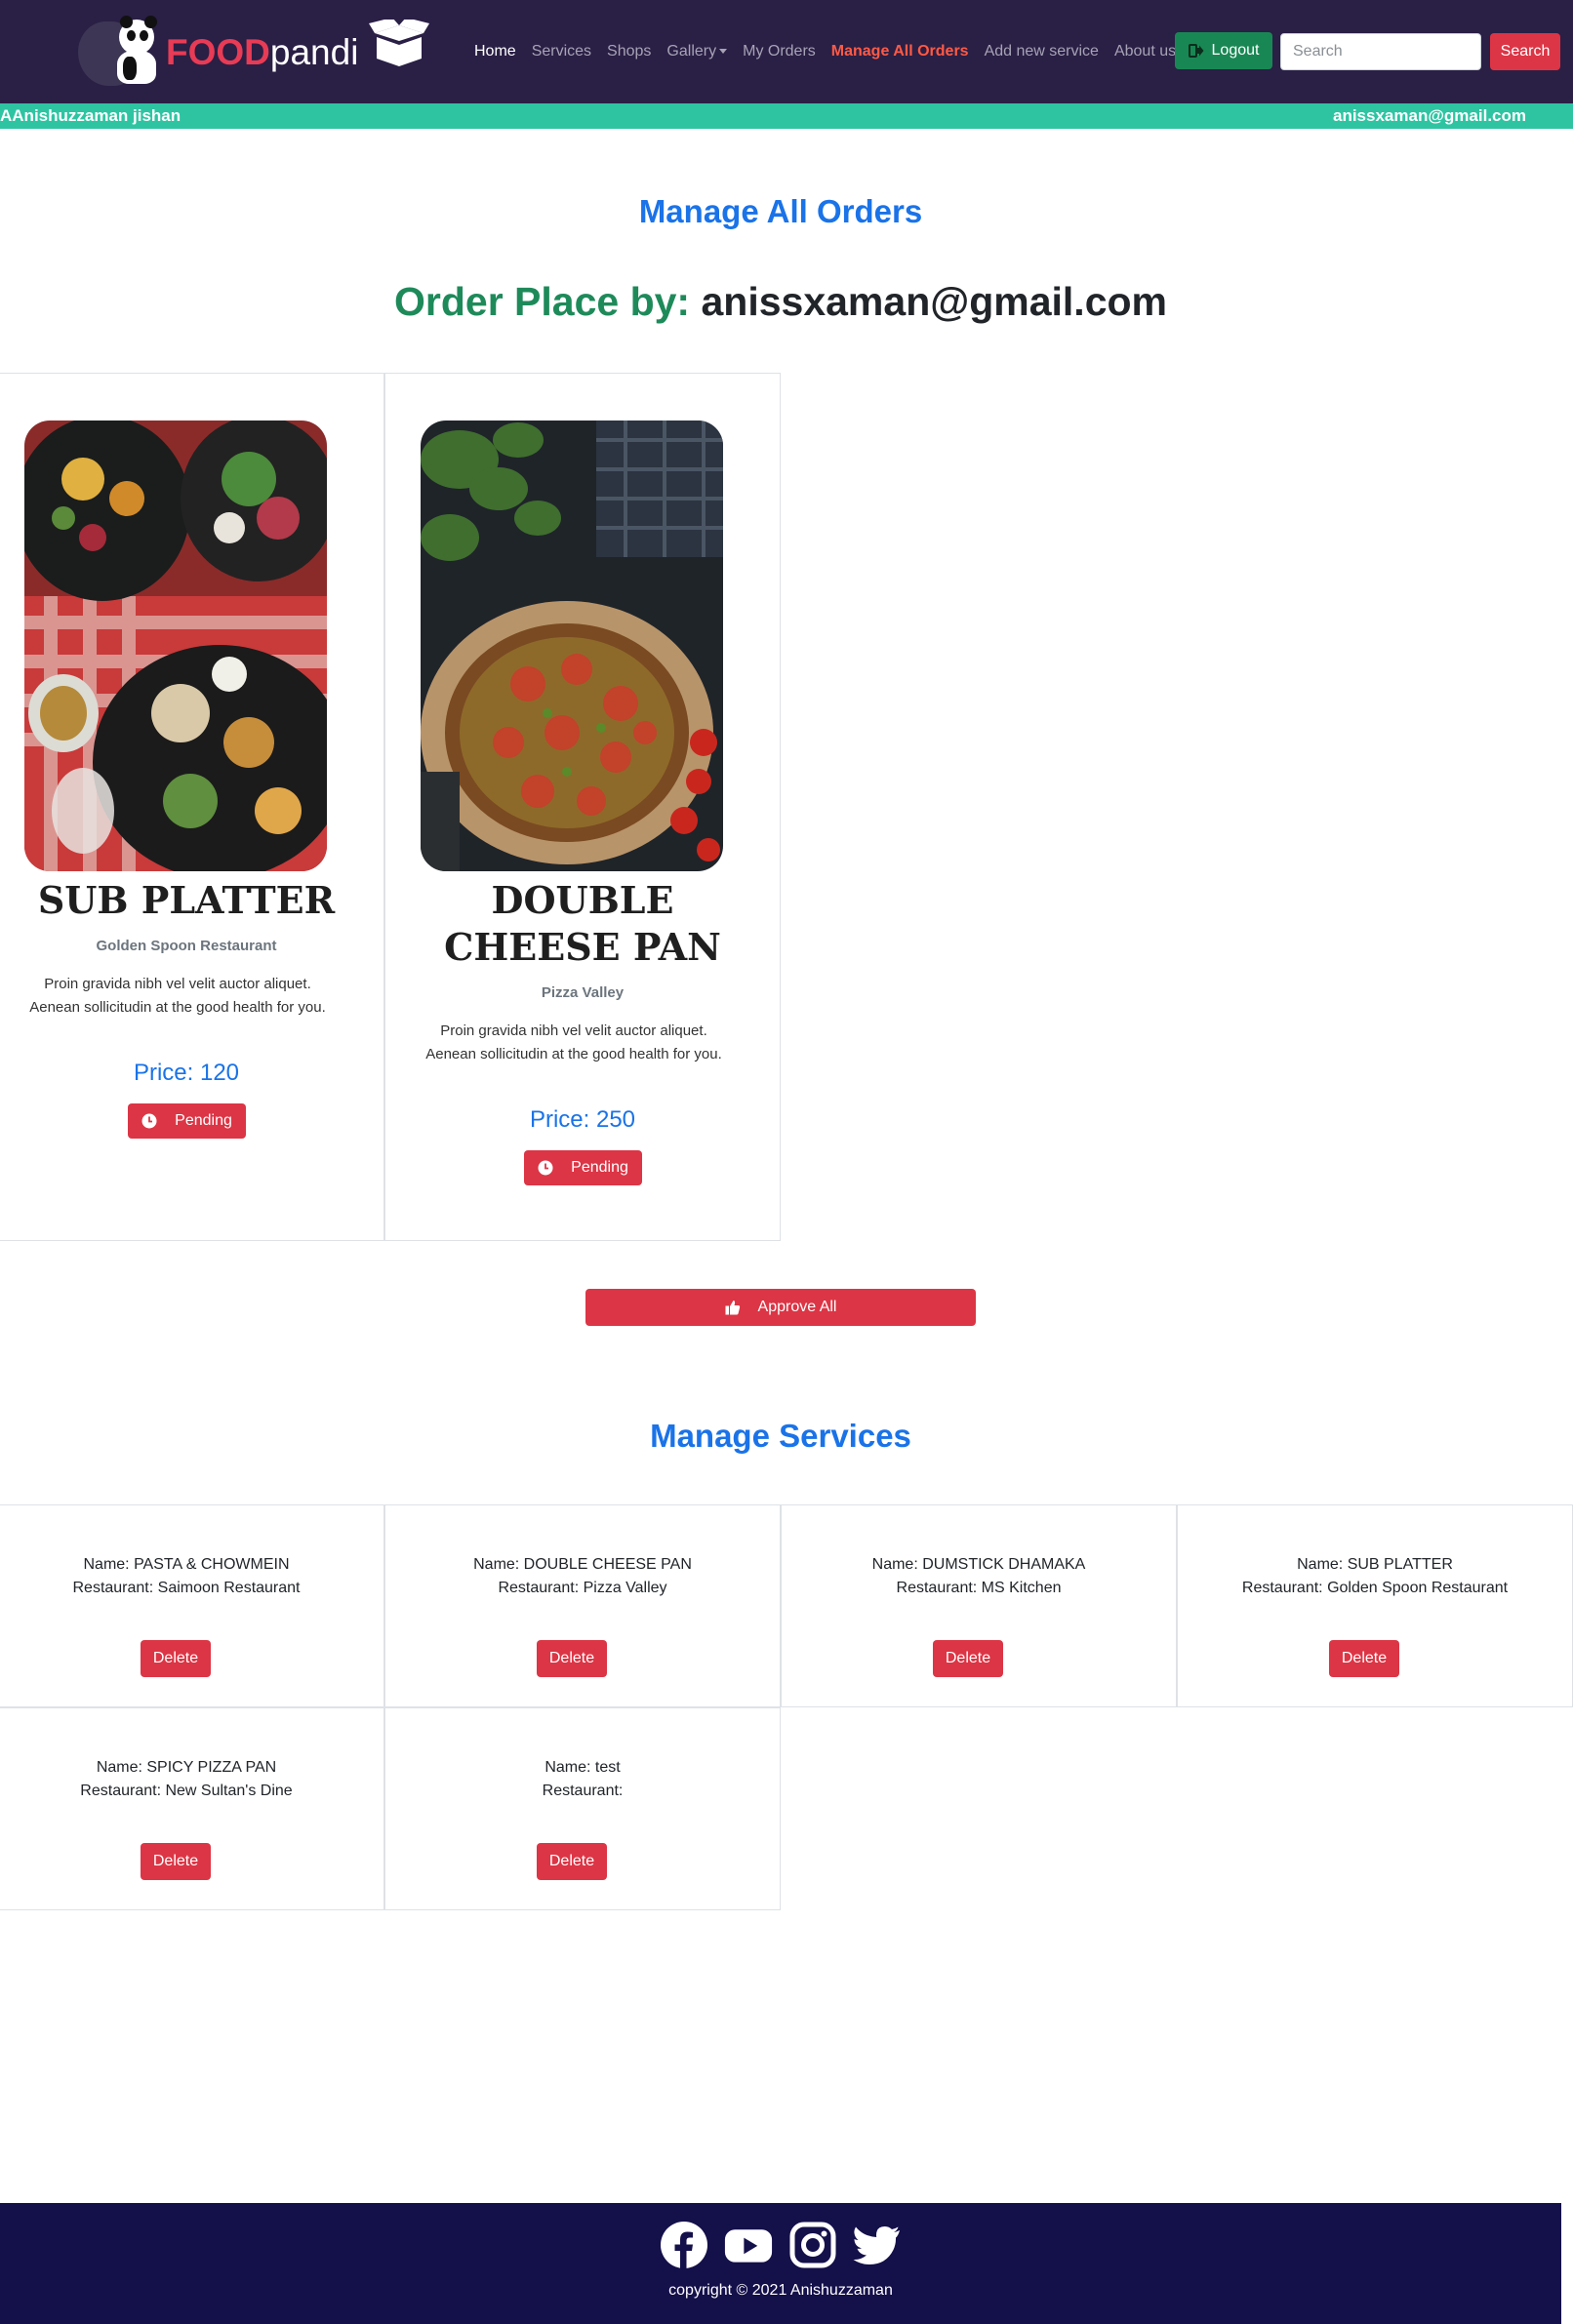 The height and width of the screenshot is (2324, 1573). I want to click on panda-logo-icon, so click(120, 52).